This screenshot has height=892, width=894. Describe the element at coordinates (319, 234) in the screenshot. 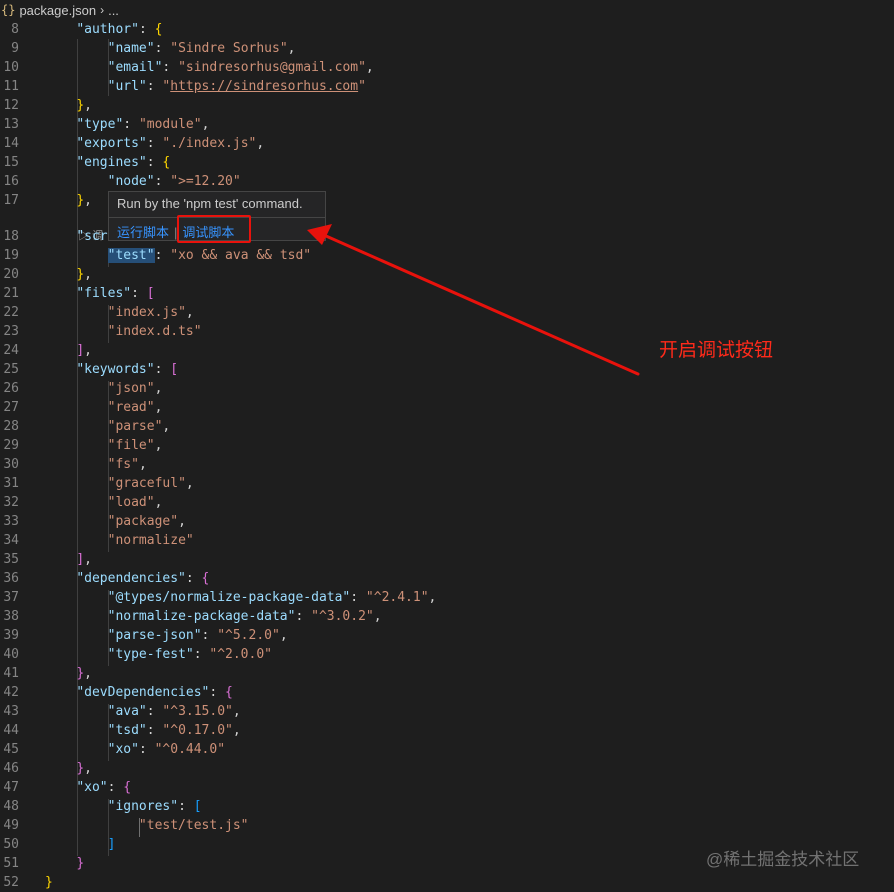

I see `arrow-head` at that location.